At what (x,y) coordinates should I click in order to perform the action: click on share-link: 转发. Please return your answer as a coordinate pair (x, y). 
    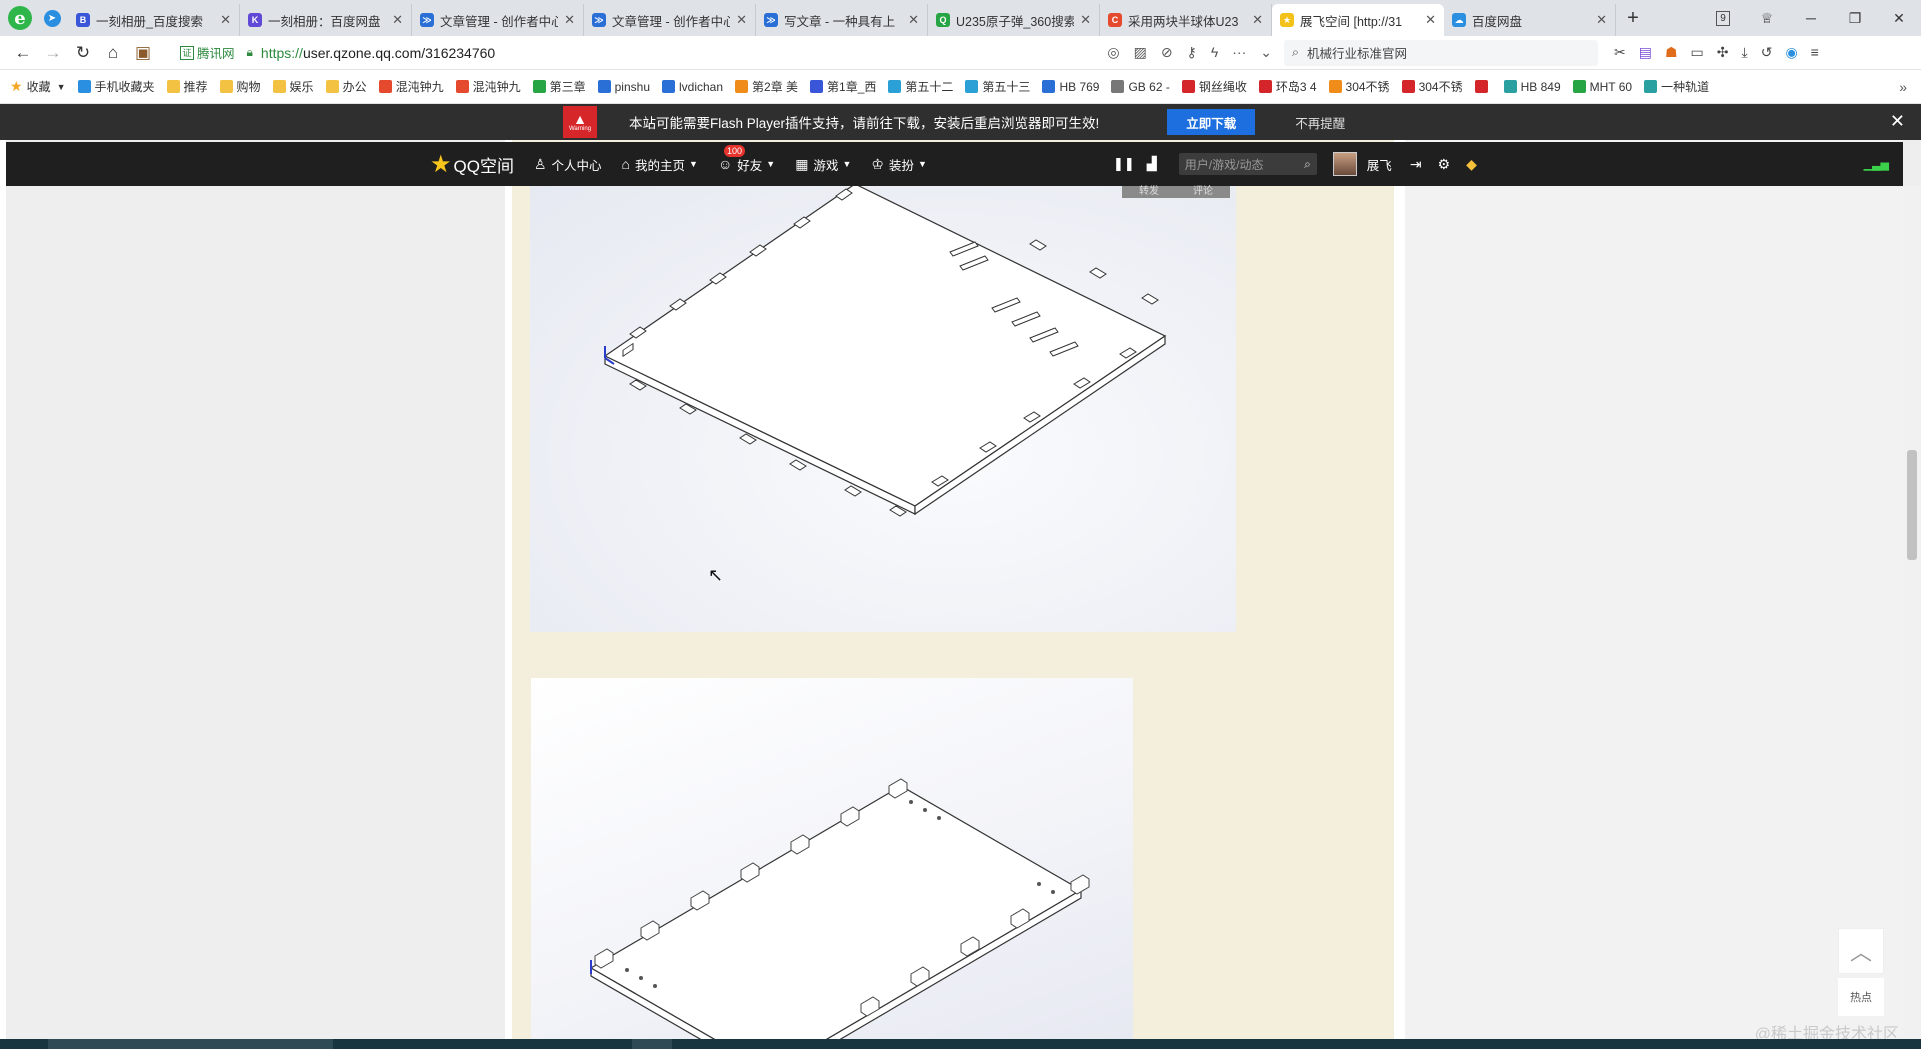
    Looking at the image, I should click on (1149, 192).